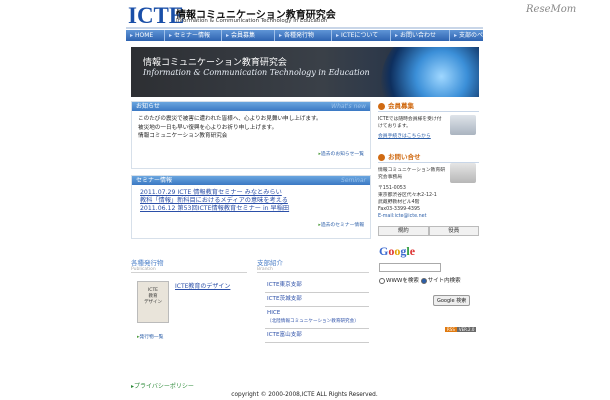 The width and height of the screenshot is (610, 400). I want to click on contact-image, so click(463, 173).